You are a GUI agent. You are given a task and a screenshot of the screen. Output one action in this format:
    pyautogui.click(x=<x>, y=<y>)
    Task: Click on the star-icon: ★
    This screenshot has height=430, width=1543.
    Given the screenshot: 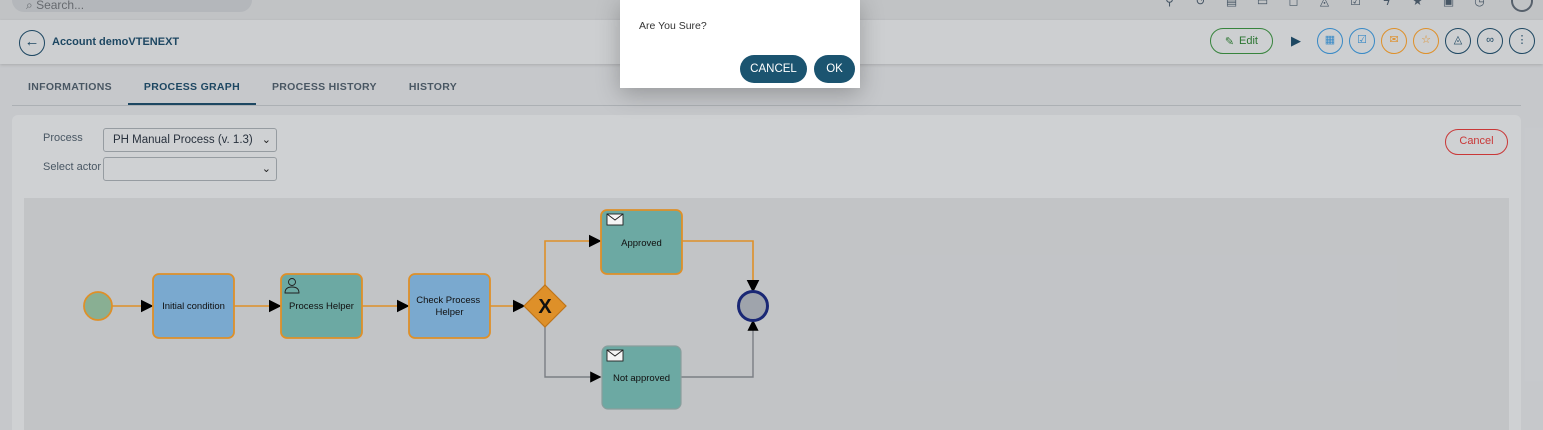 What is the action you would take?
    pyautogui.click(x=1417, y=4)
    